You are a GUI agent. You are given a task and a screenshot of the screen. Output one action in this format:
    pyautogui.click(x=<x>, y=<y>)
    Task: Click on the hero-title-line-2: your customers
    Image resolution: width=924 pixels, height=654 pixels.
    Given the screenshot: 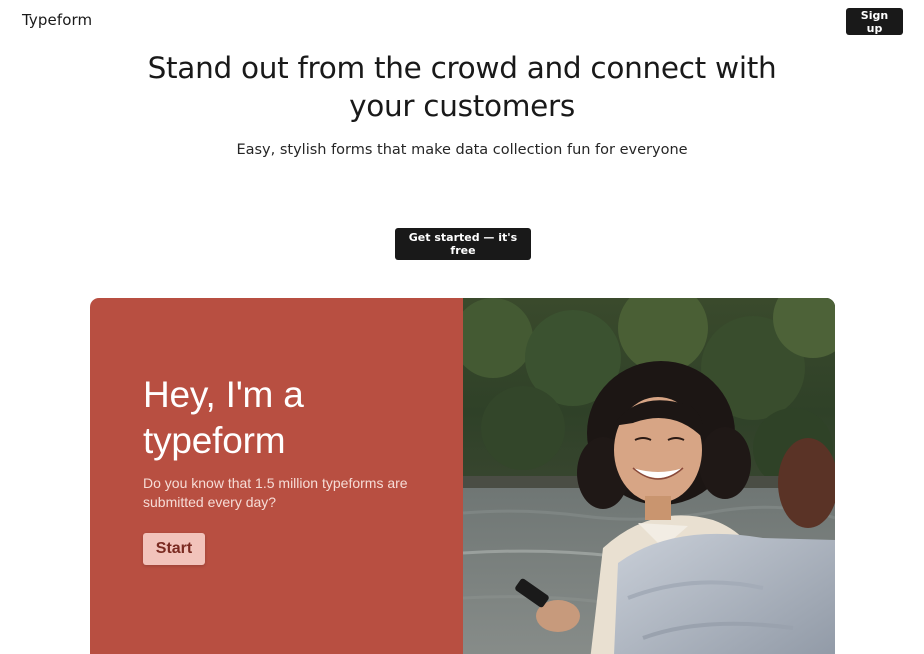 What is the action you would take?
    pyautogui.click(x=462, y=106)
    